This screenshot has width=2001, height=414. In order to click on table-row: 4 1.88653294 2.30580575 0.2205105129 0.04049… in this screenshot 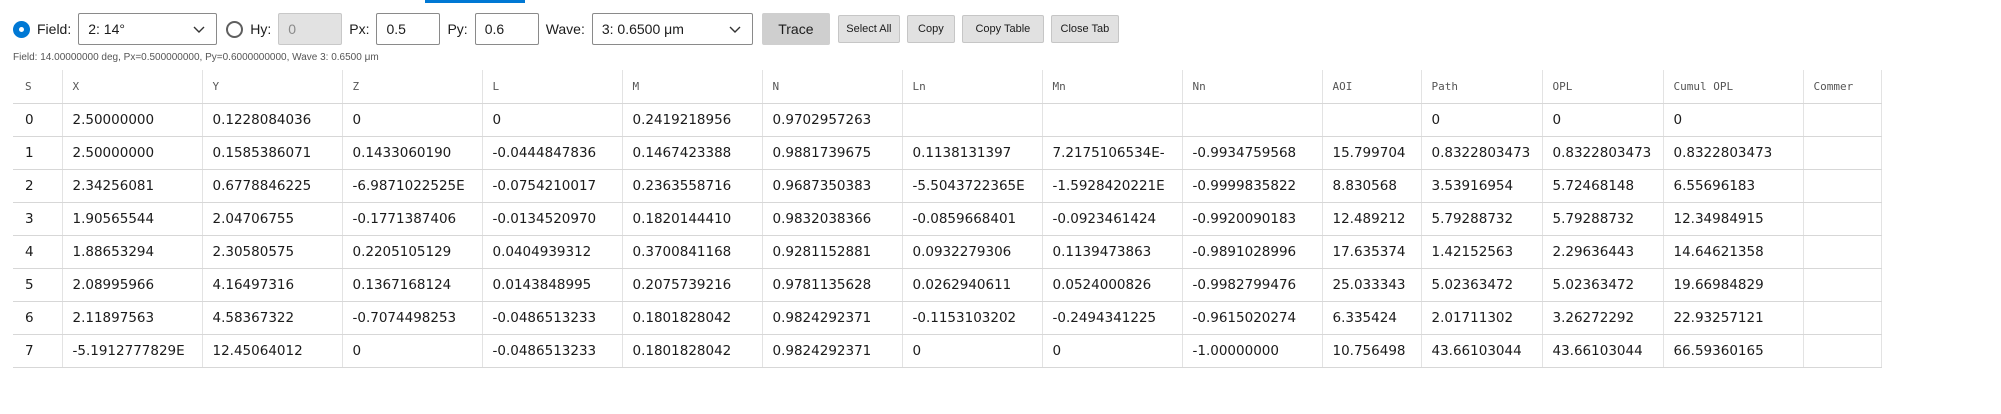, I will do `click(947, 252)`.